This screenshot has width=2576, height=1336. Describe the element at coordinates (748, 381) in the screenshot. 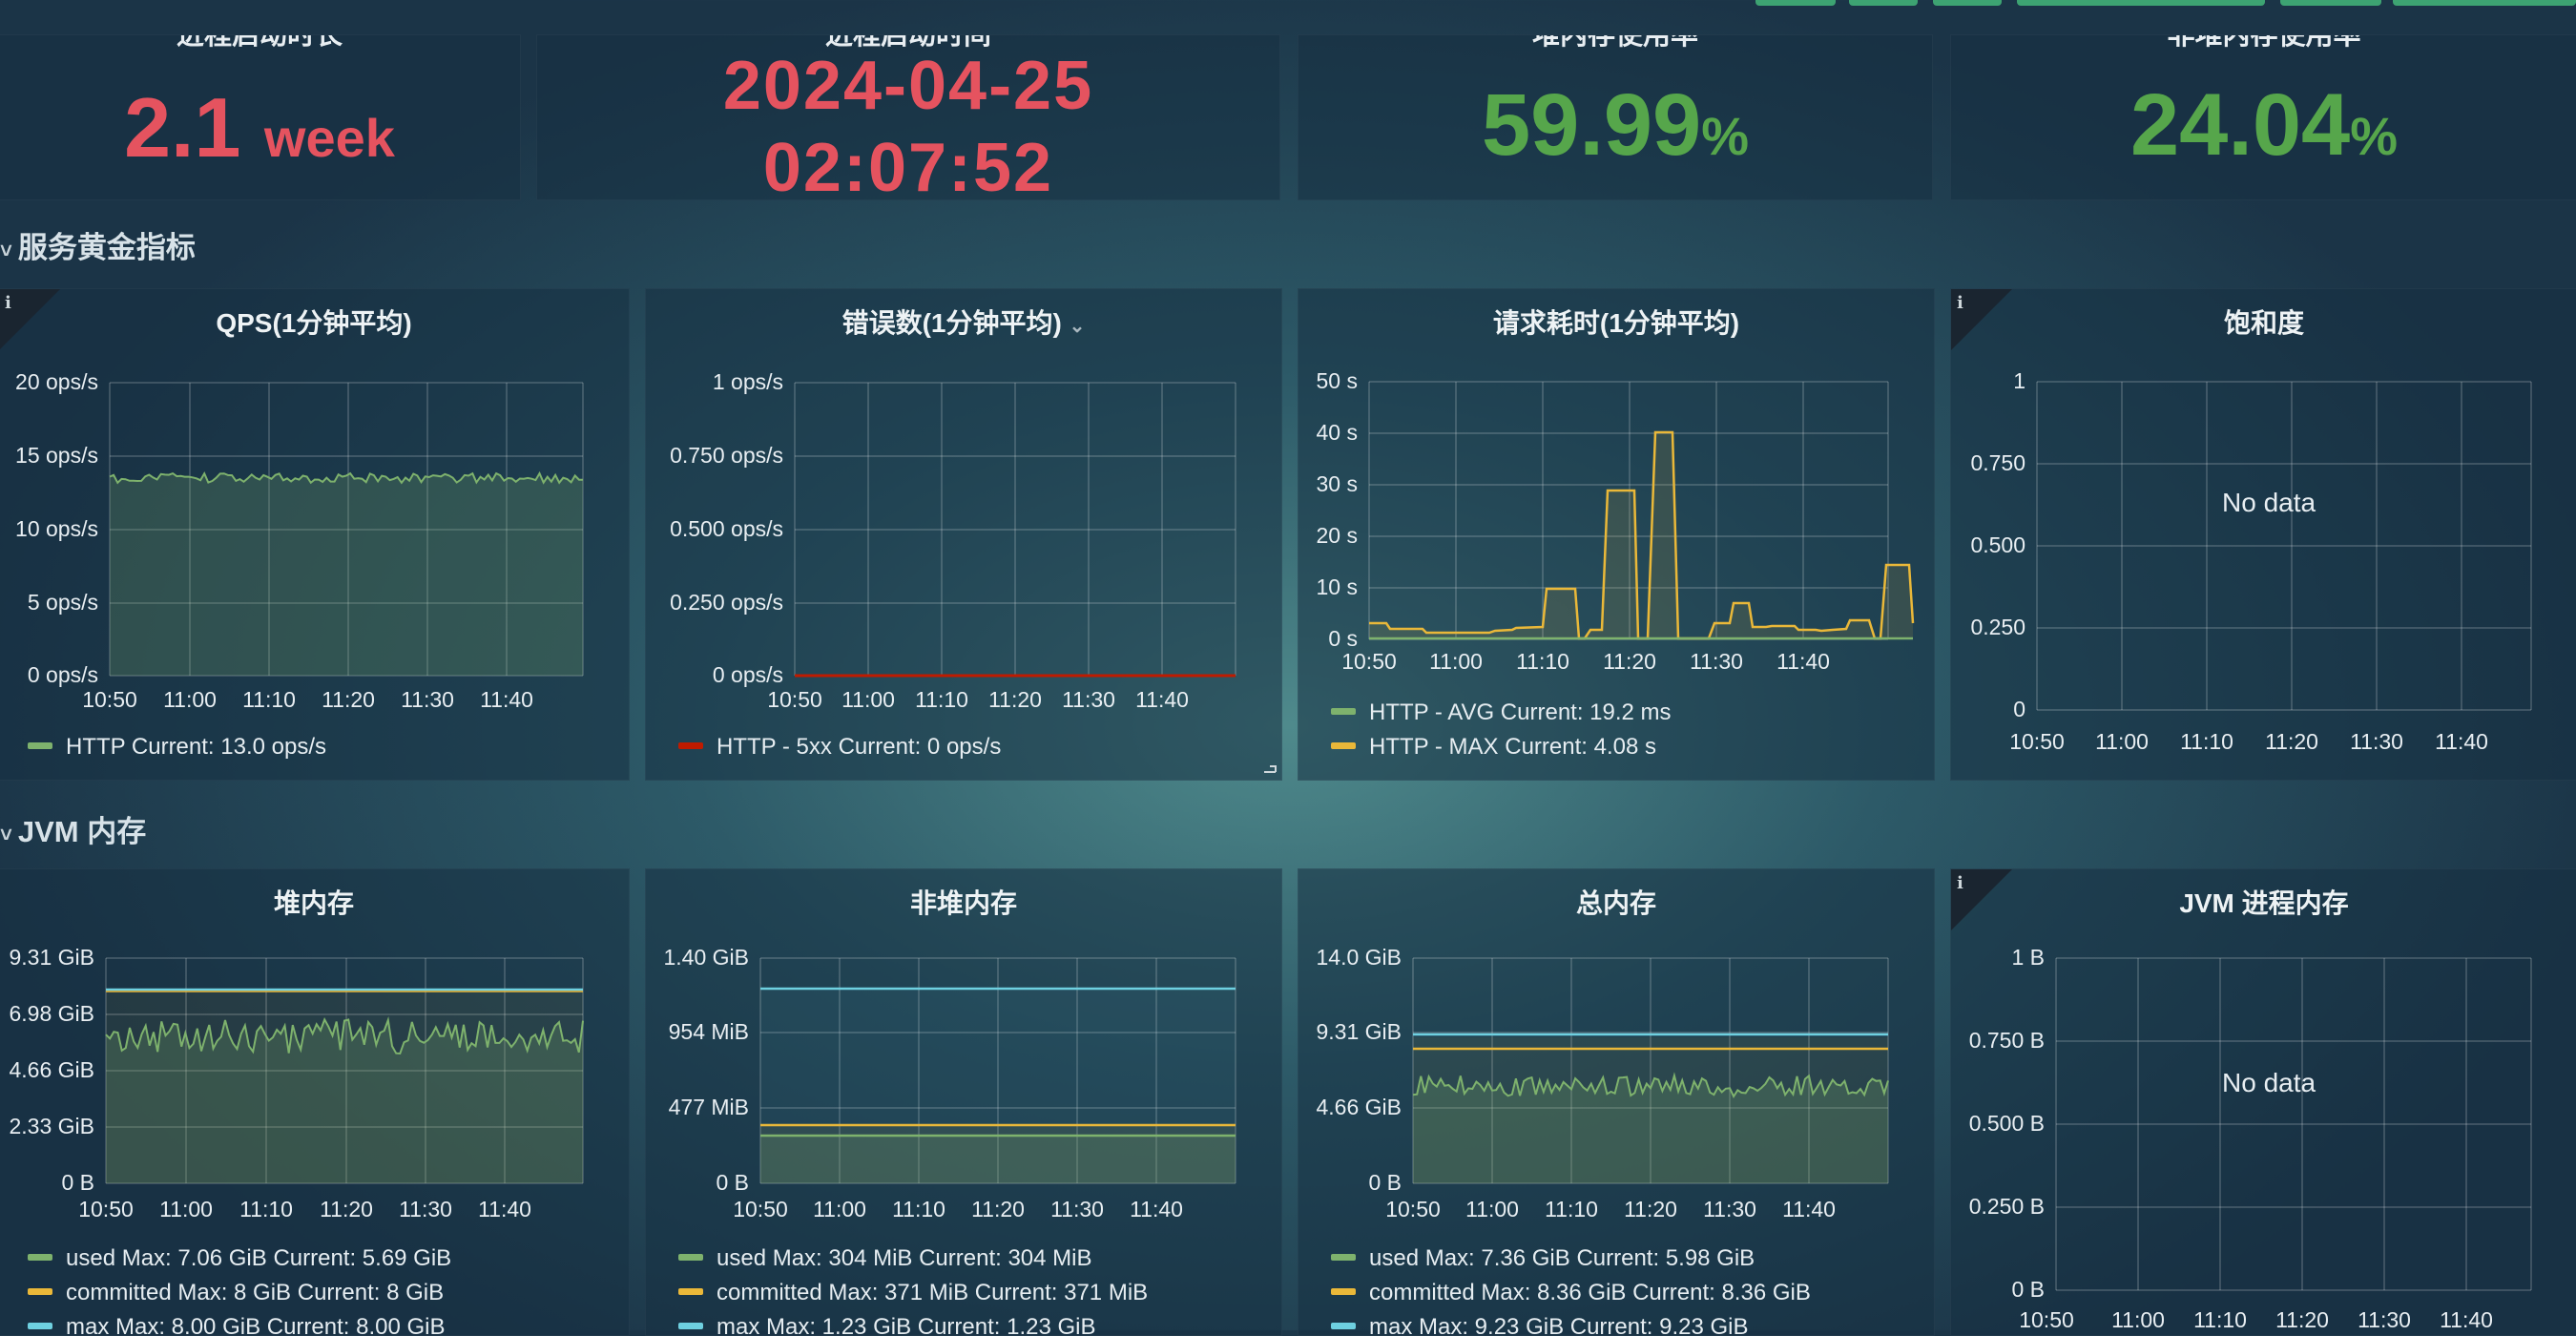

I see `y-tick: 1 ops/s` at that location.